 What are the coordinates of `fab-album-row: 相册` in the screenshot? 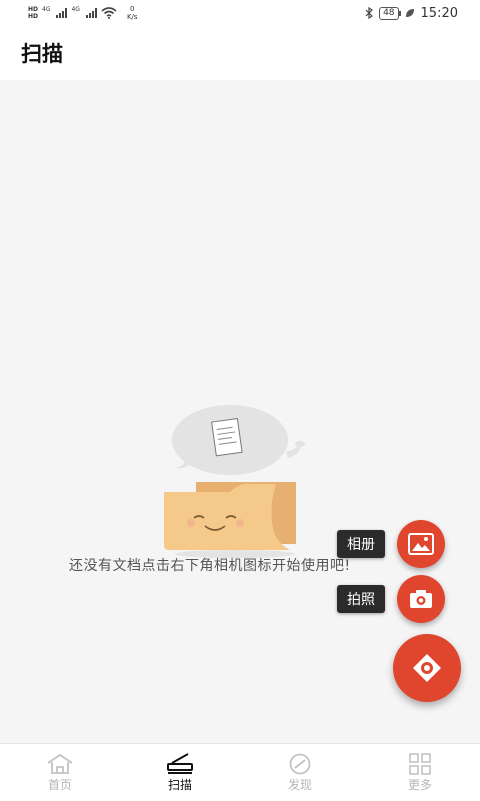 It's located at (391, 544).